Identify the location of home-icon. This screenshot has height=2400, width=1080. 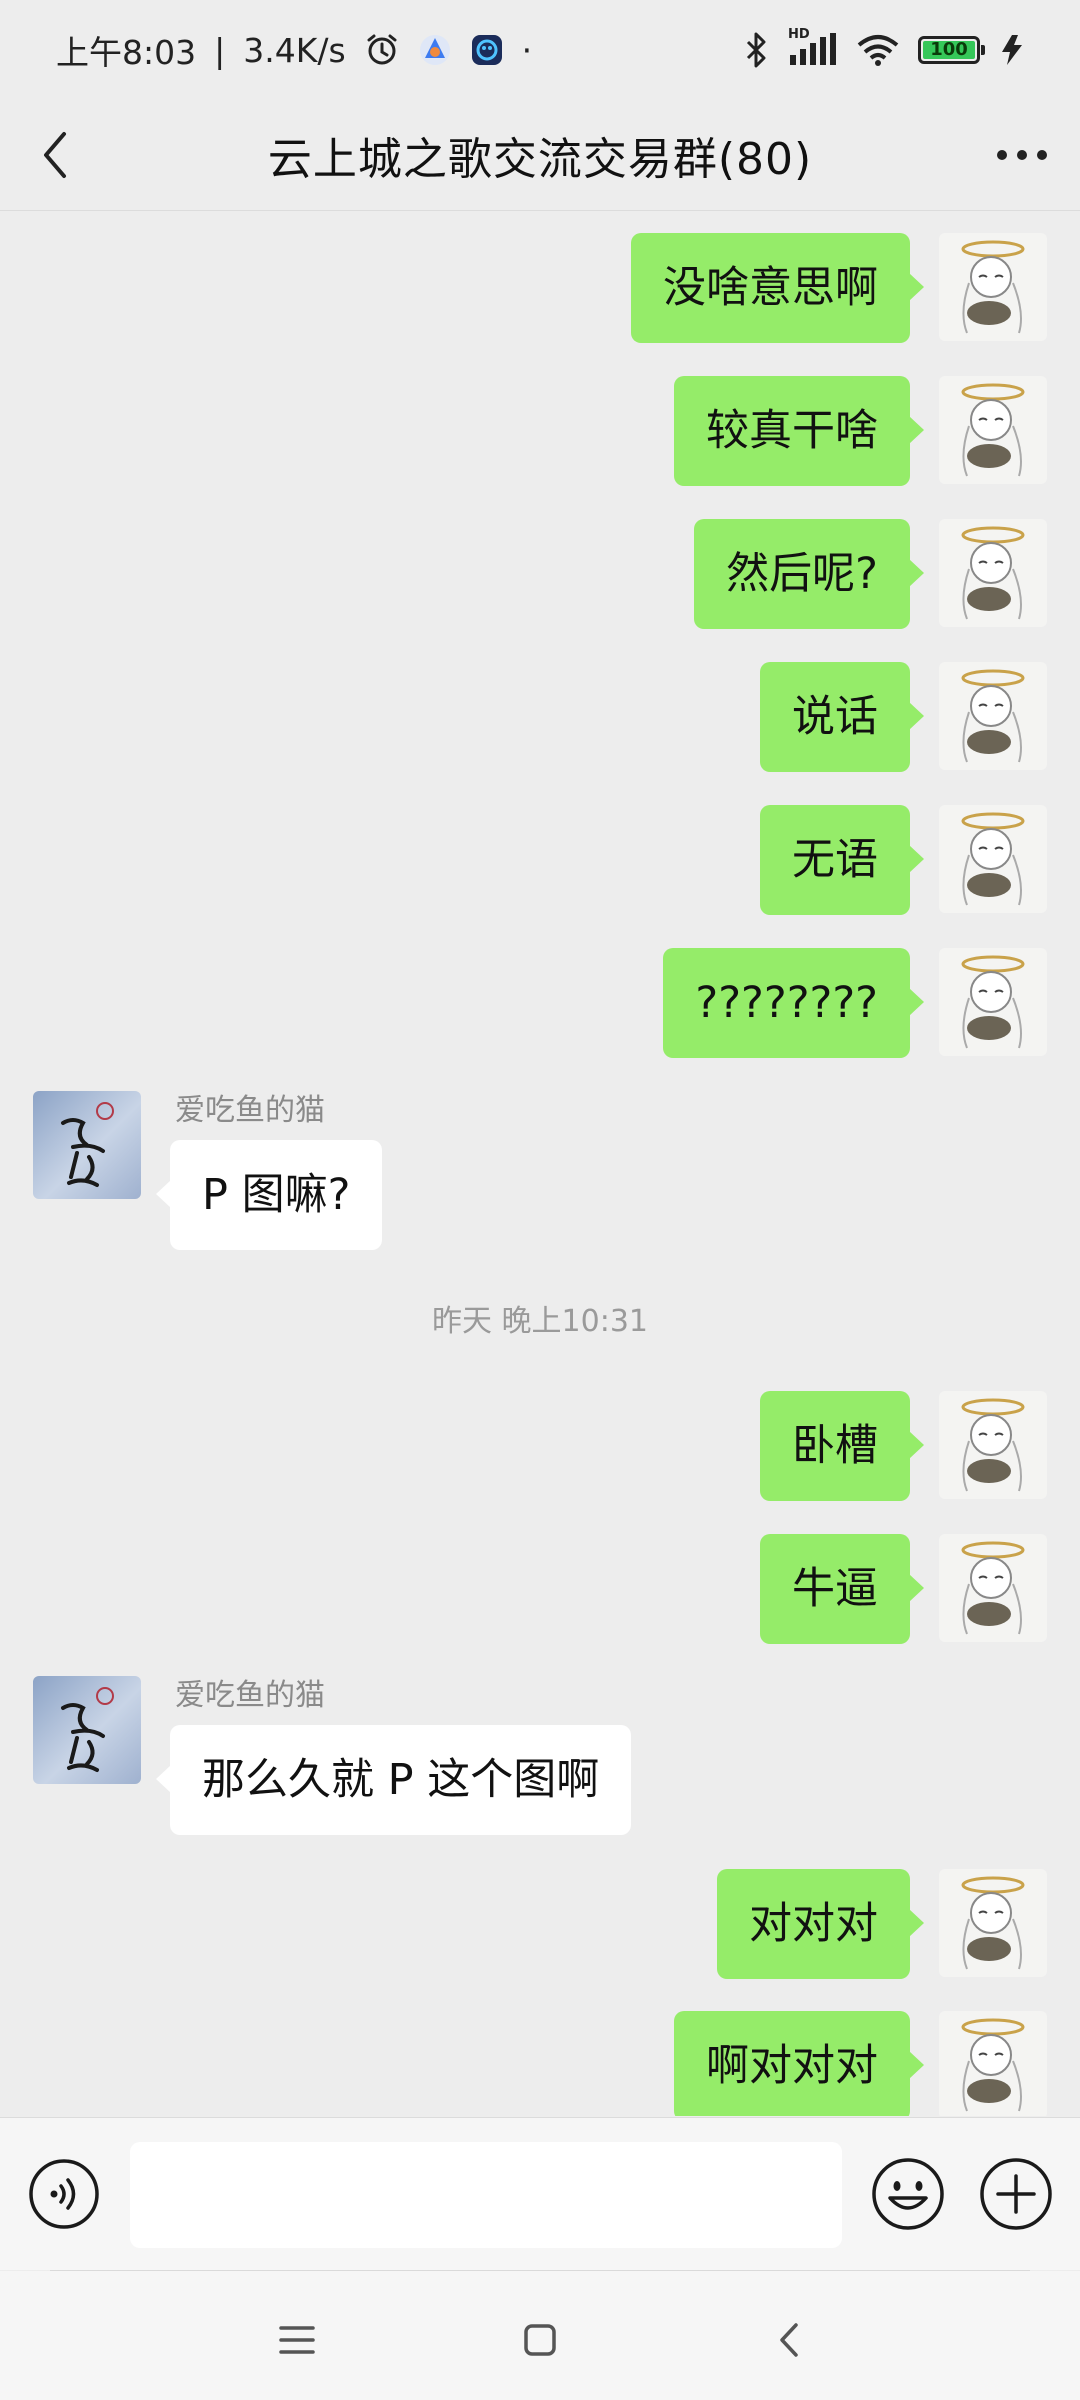
(540, 2340).